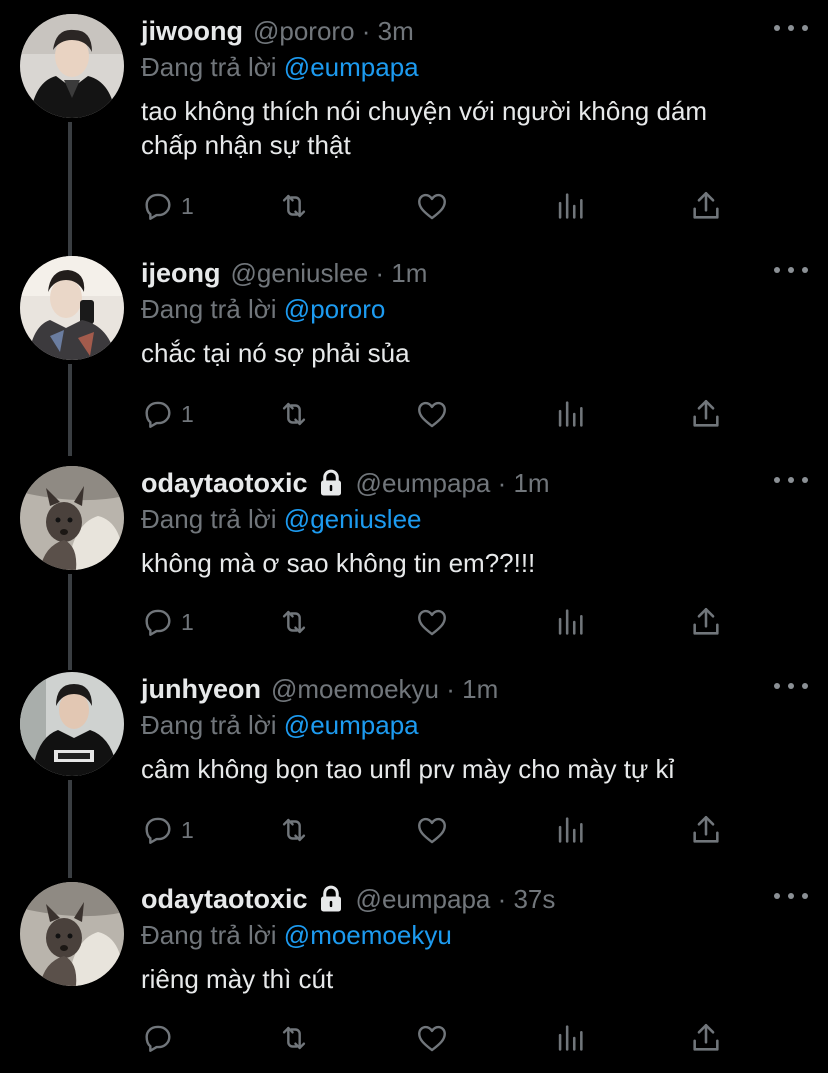 Image resolution: width=828 pixels, height=1073 pixels. What do you see at coordinates (333, 31) in the screenshot?
I see `handle-and-time: @pororo · 3m` at bounding box center [333, 31].